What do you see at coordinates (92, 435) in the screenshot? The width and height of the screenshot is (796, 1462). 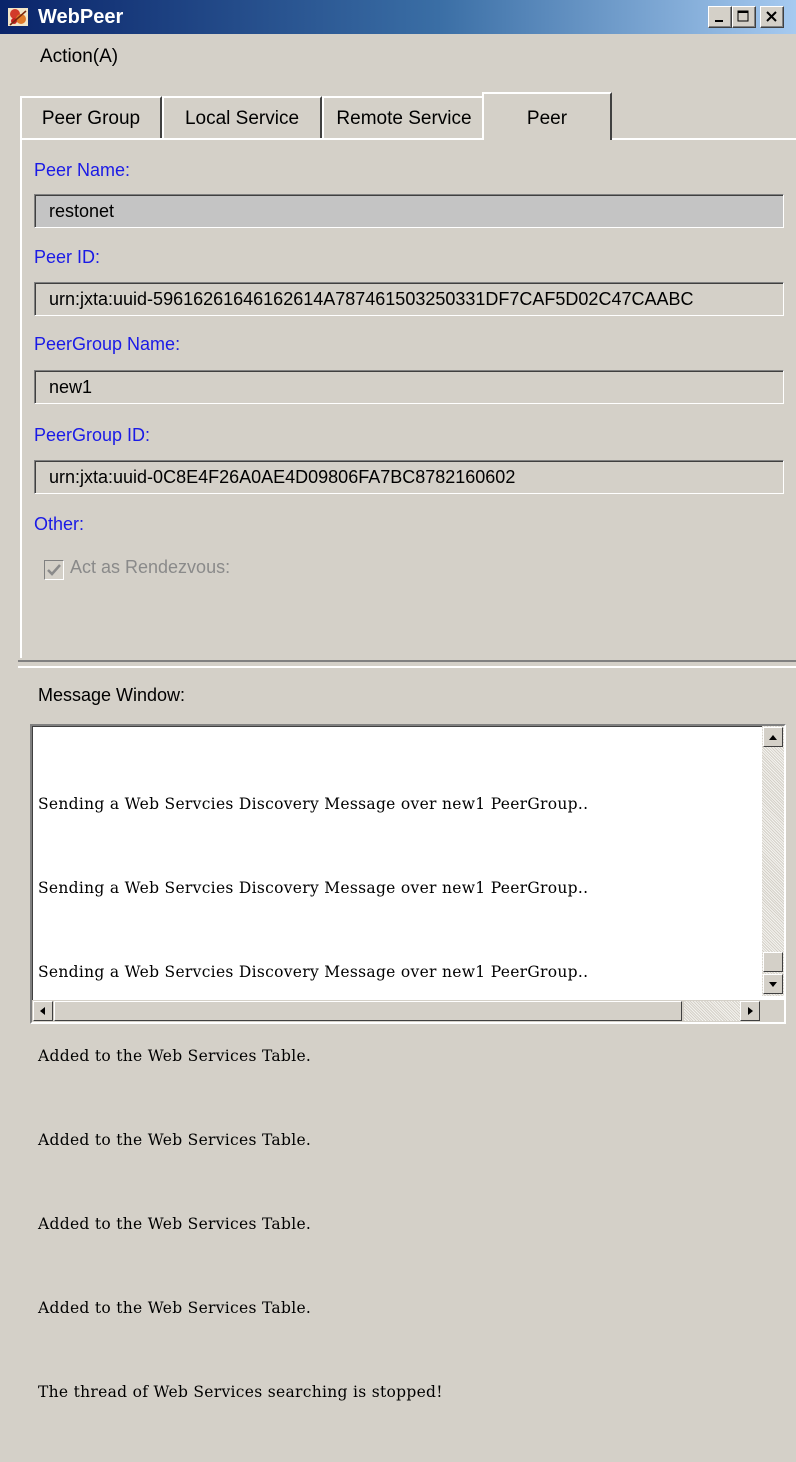 I see `peergroup-id-label: PeerGroup ID:` at bounding box center [92, 435].